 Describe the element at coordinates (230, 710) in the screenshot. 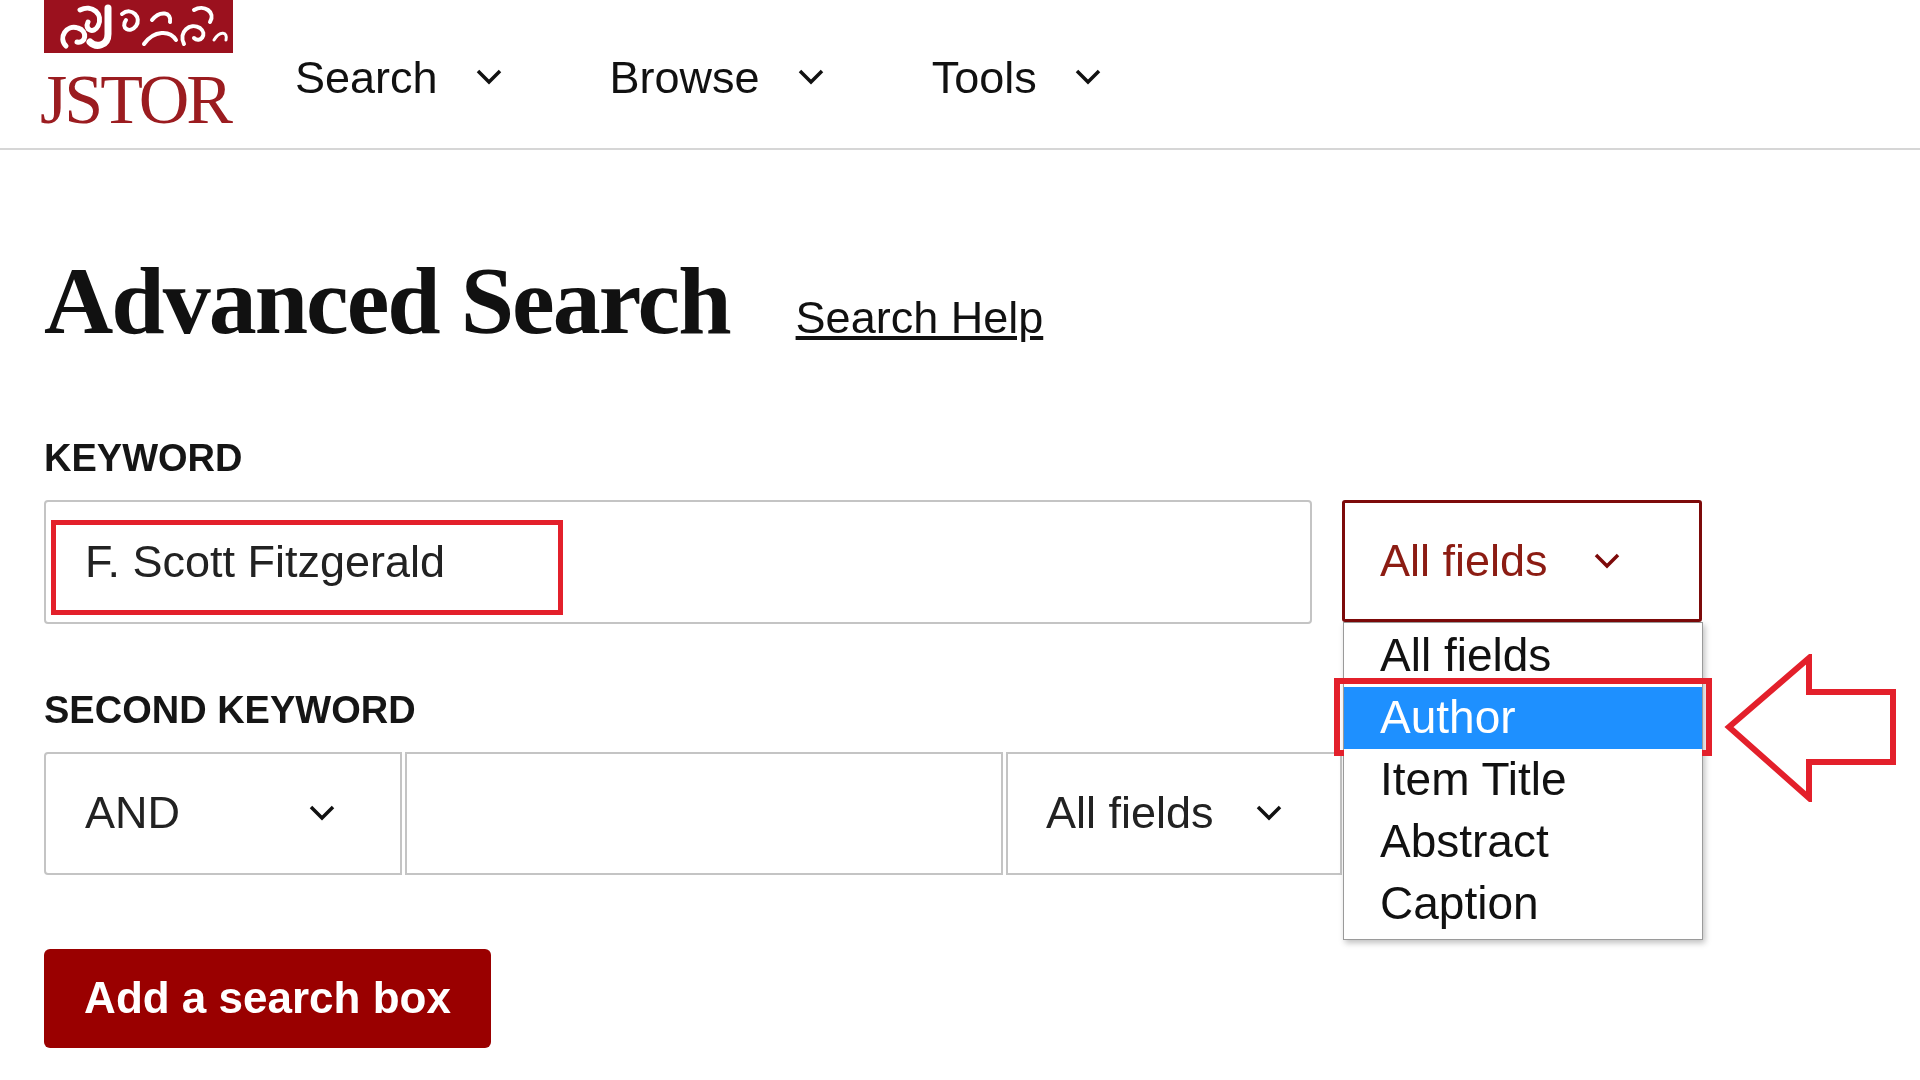

I see `second-keyword-label: SECOND KEYWORD` at that location.